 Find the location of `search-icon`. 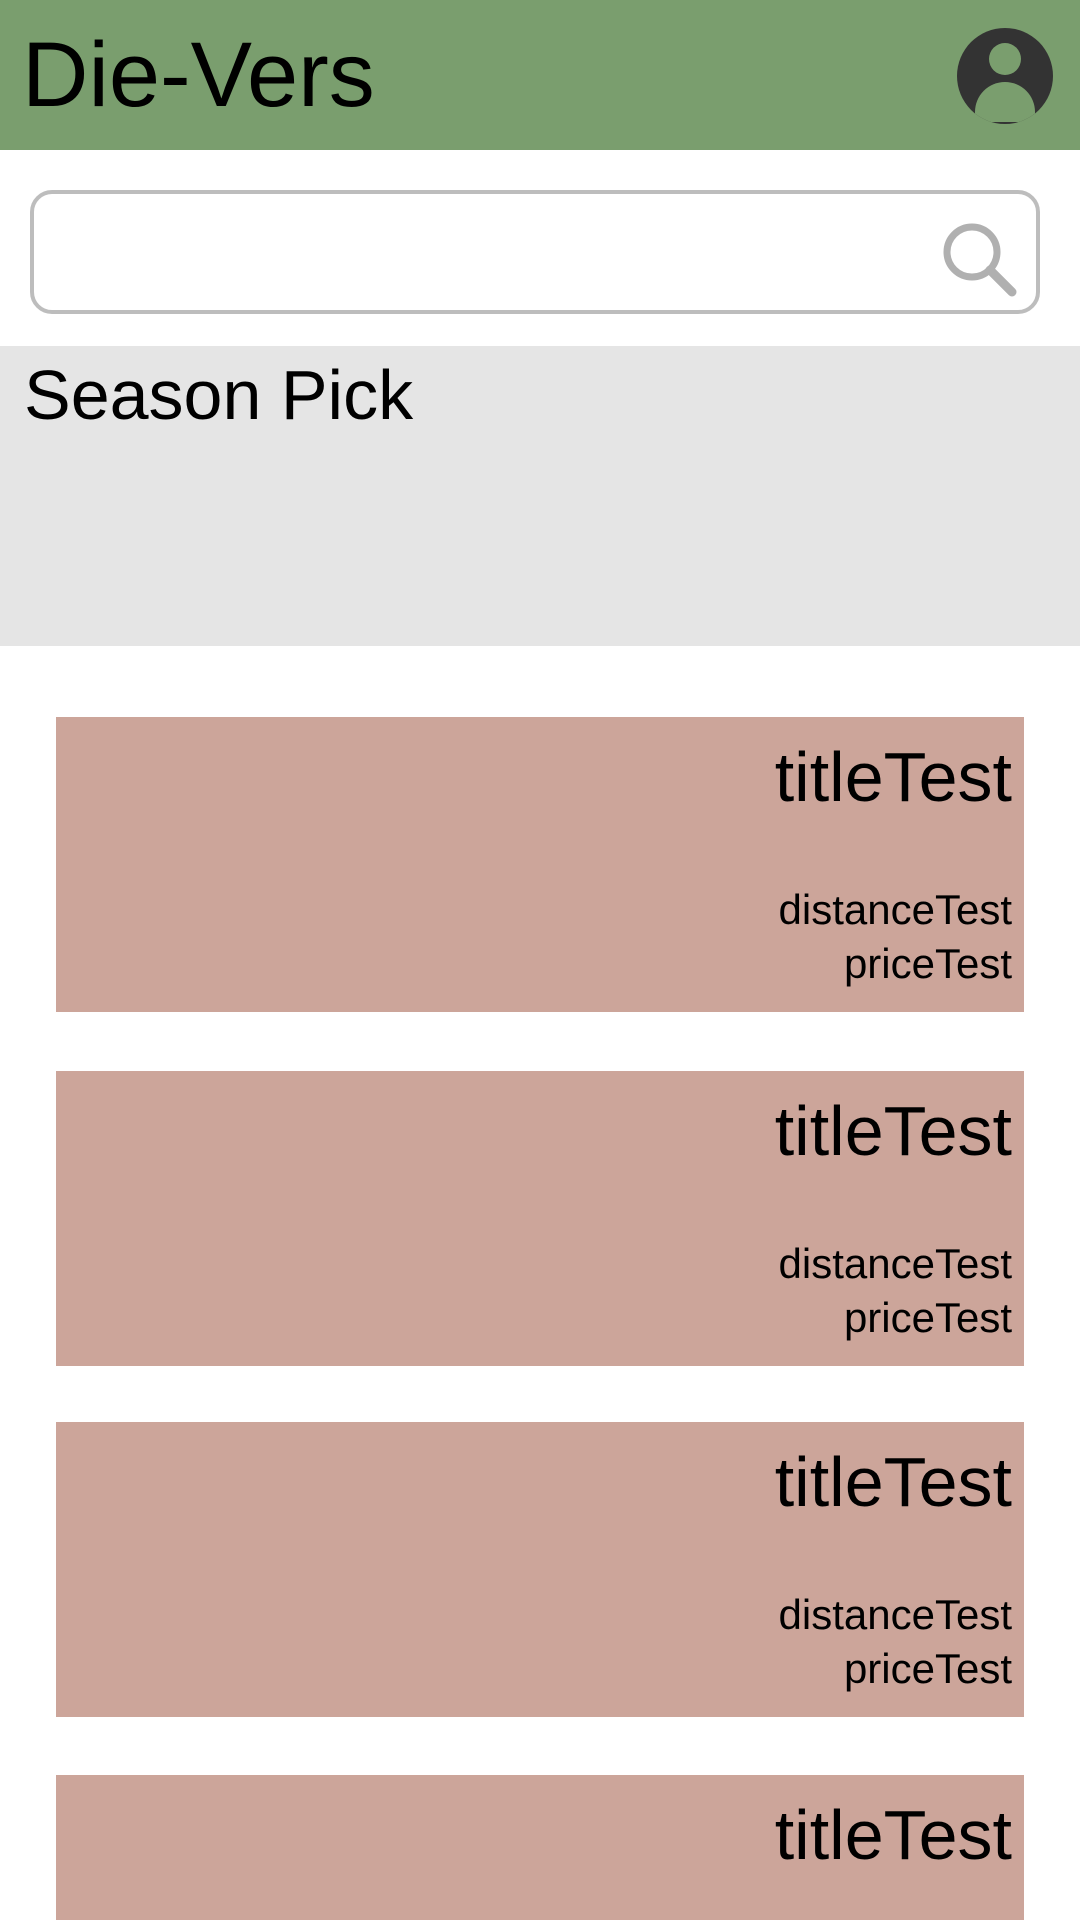

search-icon is located at coordinates (979, 259).